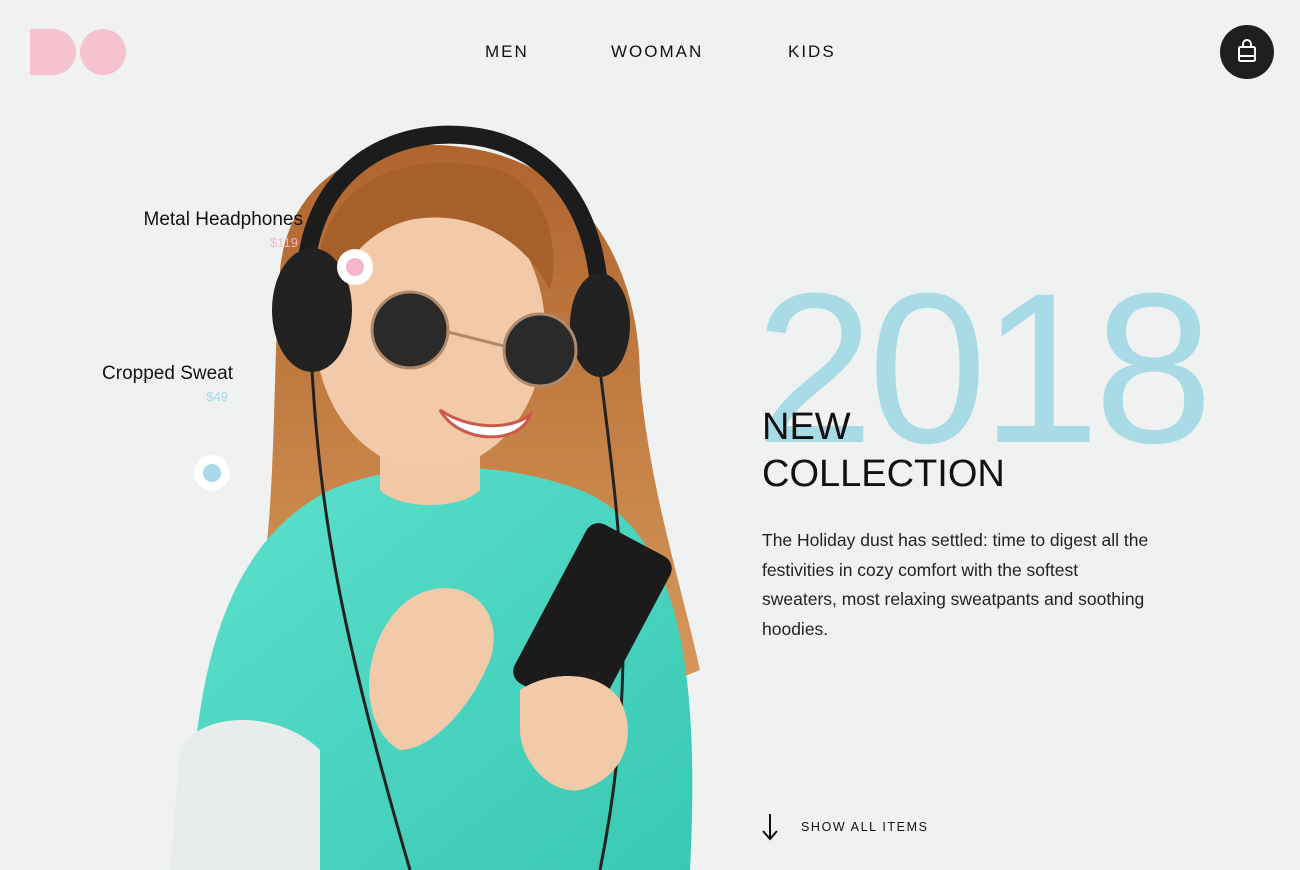 The image size is (1300, 870). I want to click on show-all-items-link: SHOW ALL ITEMS, so click(844, 827).